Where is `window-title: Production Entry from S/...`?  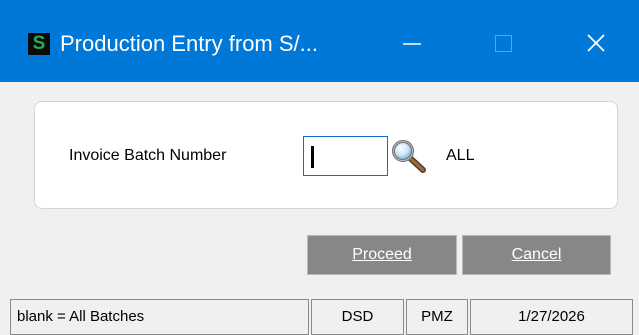
window-title: Production Entry from S/... is located at coordinates (189, 43).